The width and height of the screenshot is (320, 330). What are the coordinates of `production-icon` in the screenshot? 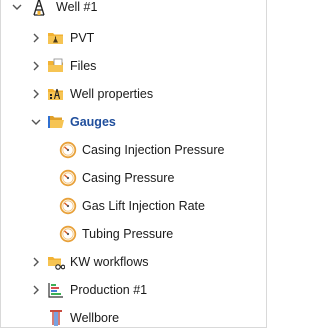 It's located at (56, 290).